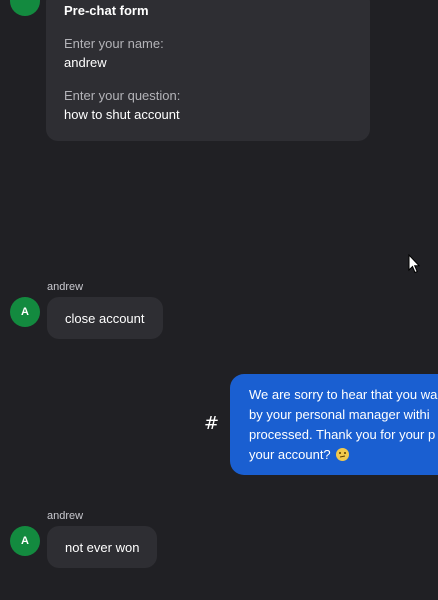 This screenshot has width=438, height=600. I want to click on name-field-value: andrew, so click(85, 62).